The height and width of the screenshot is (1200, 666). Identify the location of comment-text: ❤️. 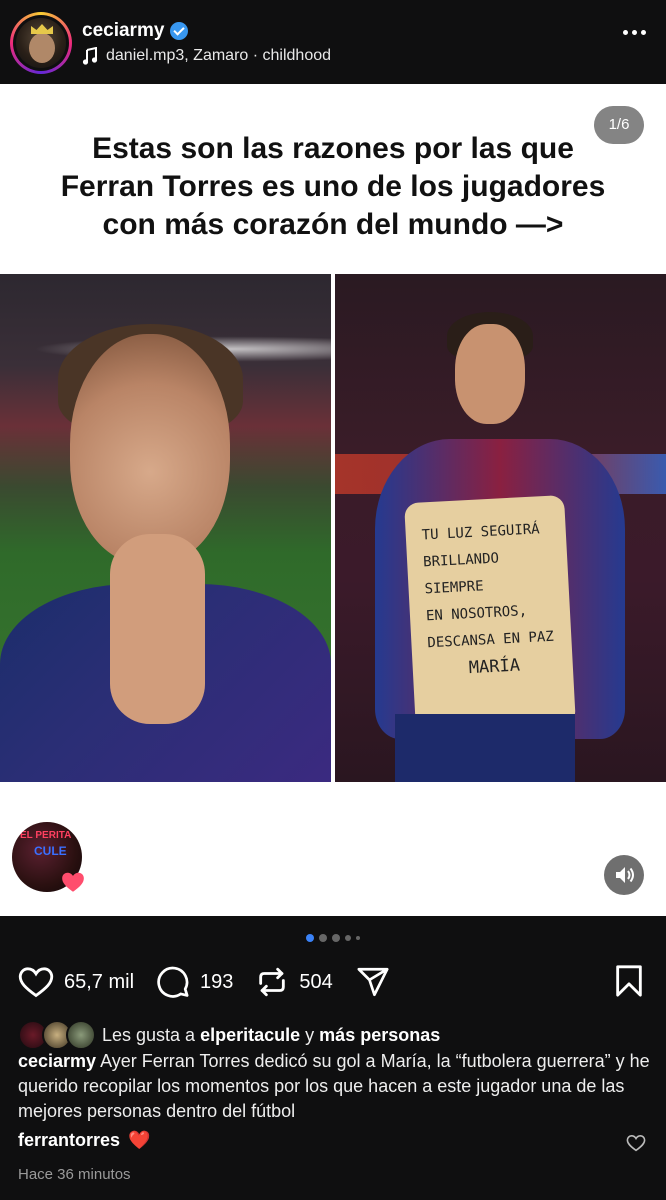
(139, 1140).